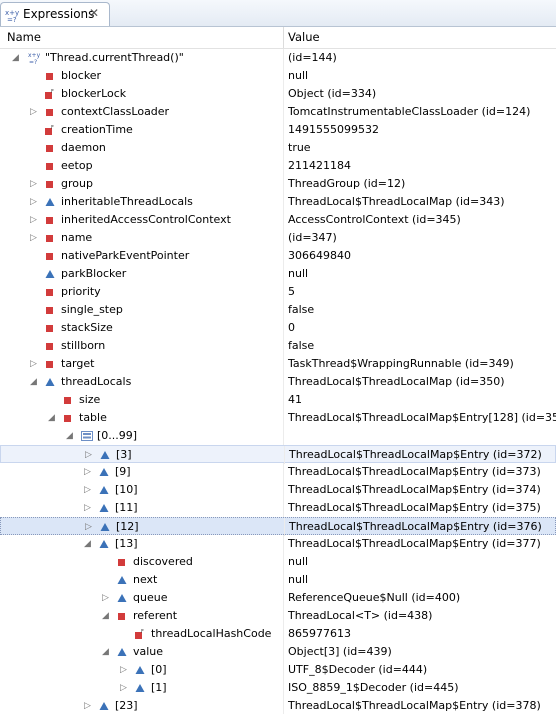 This screenshot has height=714, width=556. What do you see at coordinates (34, 58) in the screenshot?
I see `watch-expression-icon: x+y =?` at bounding box center [34, 58].